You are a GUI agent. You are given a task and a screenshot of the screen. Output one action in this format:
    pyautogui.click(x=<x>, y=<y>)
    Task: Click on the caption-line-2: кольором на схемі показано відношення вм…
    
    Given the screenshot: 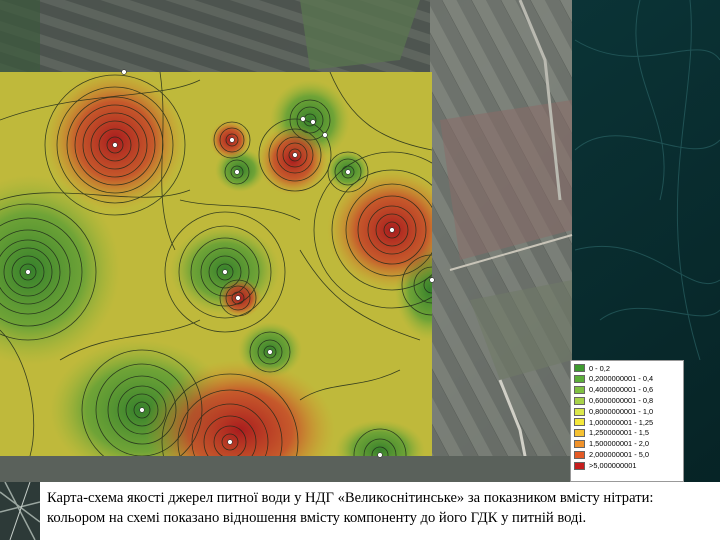 What is the action you would take?
    pyautogui.click(x=317, y=518)
    